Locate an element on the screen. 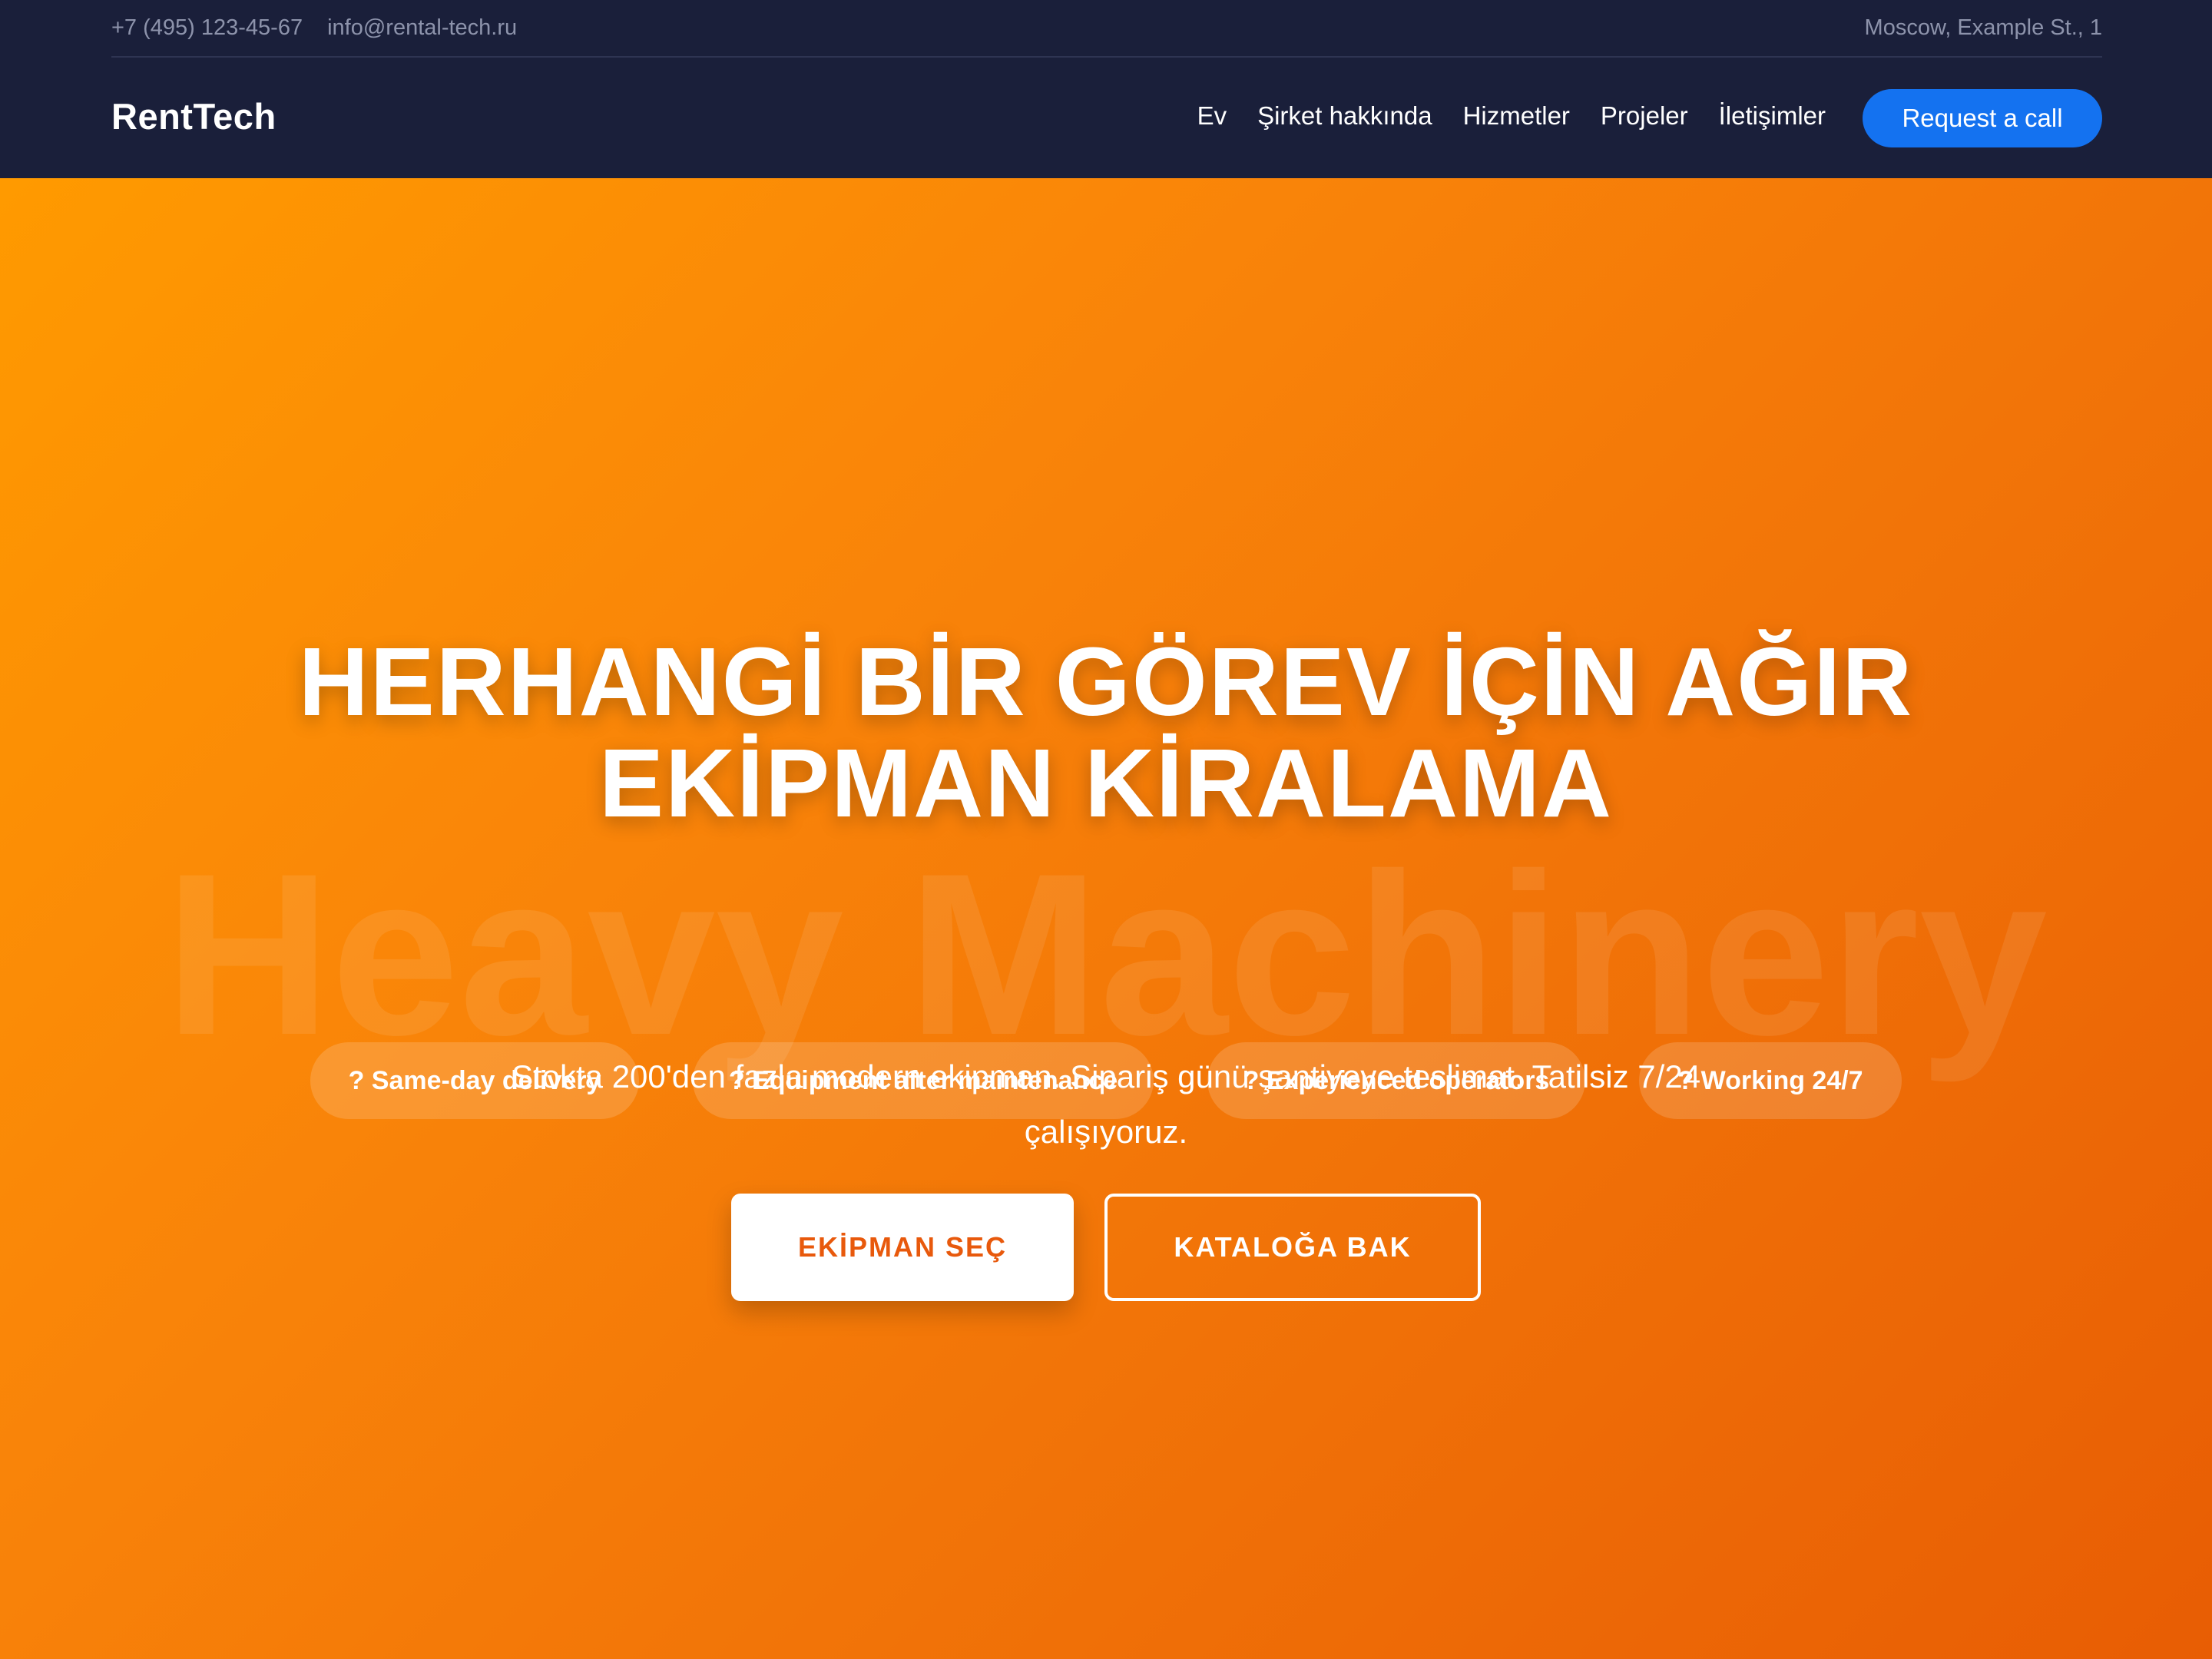  feature-pill-delivery: ? Same-day delivery is located at coordinates (475, 1081).